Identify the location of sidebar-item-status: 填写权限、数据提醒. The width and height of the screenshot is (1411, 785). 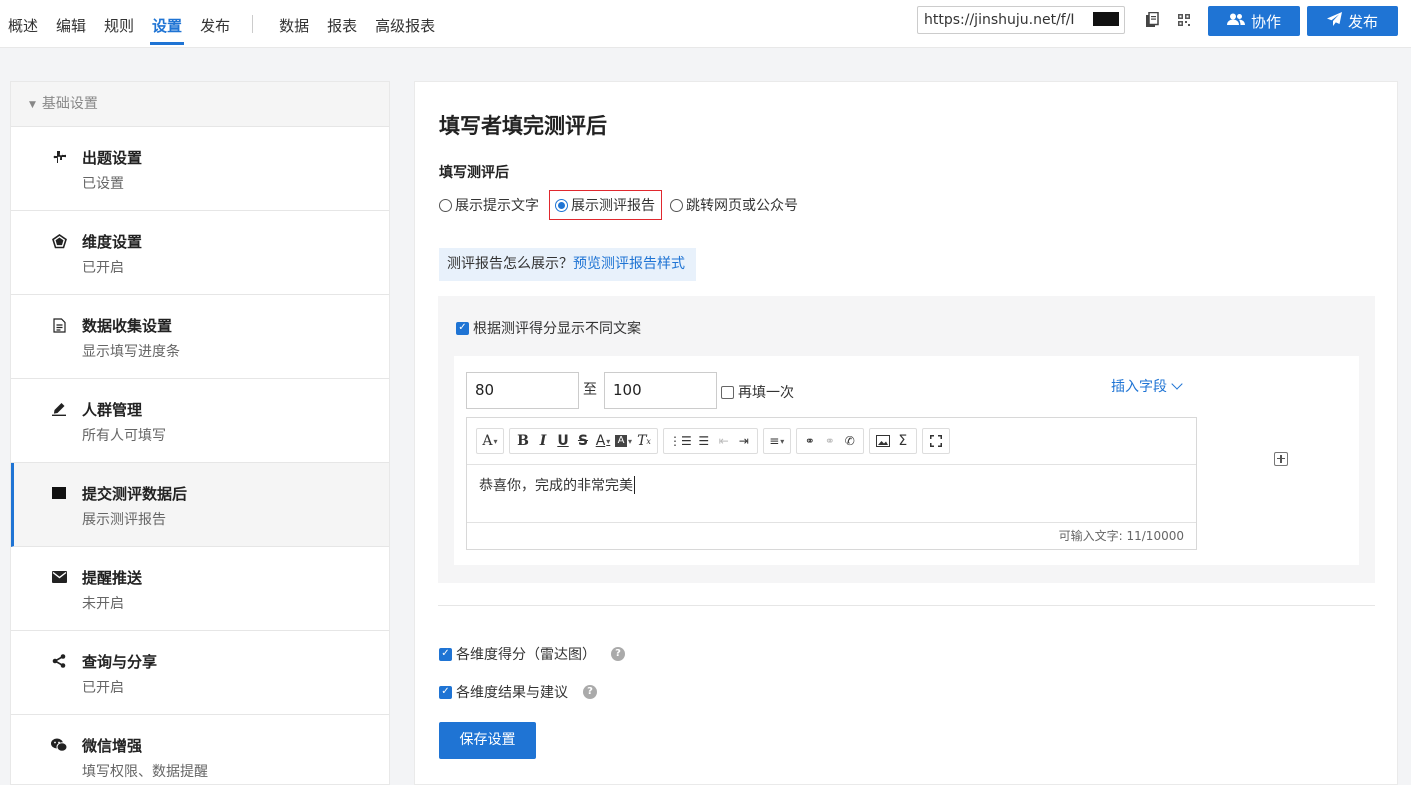
(145, 772).